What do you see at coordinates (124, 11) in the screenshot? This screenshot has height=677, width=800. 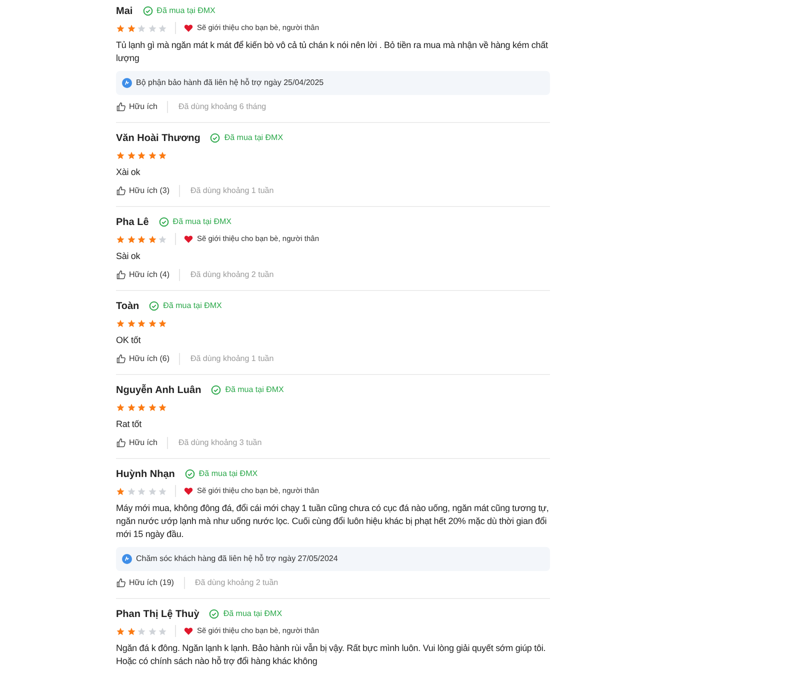 I see `reviewer-name: Mai` at bounding box center [124, 11].